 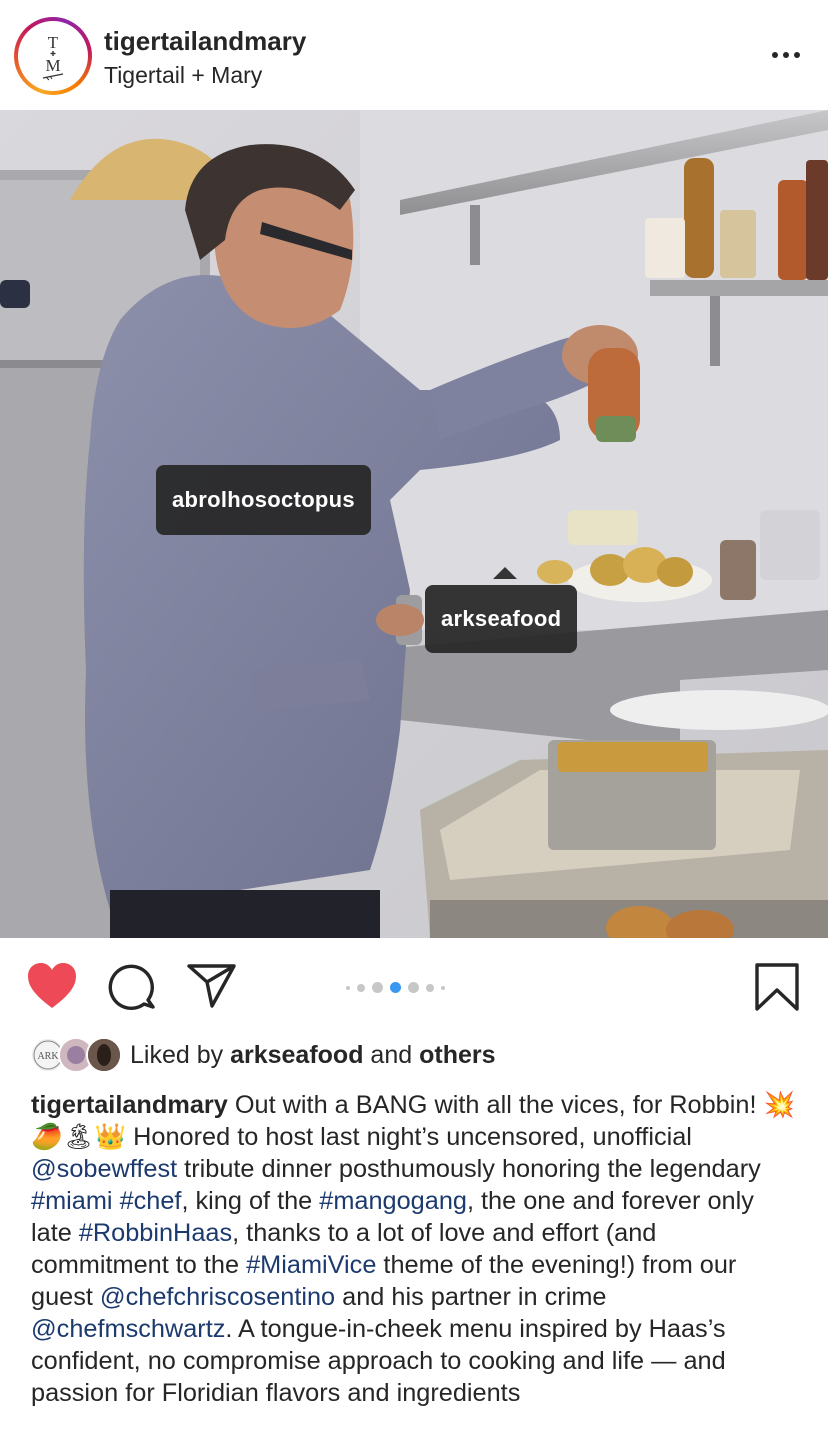 What do you see at coordinates (212, 988) in the screenshot?
I see `paper-plane-icon` at bounding box center [212, 988].